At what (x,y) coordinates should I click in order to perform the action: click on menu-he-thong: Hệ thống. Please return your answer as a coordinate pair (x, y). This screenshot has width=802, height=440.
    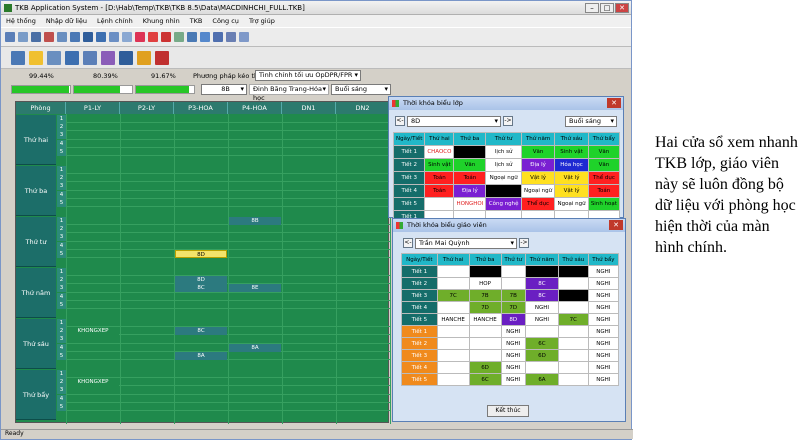
    Looking at the image, I should click on (21, 21).